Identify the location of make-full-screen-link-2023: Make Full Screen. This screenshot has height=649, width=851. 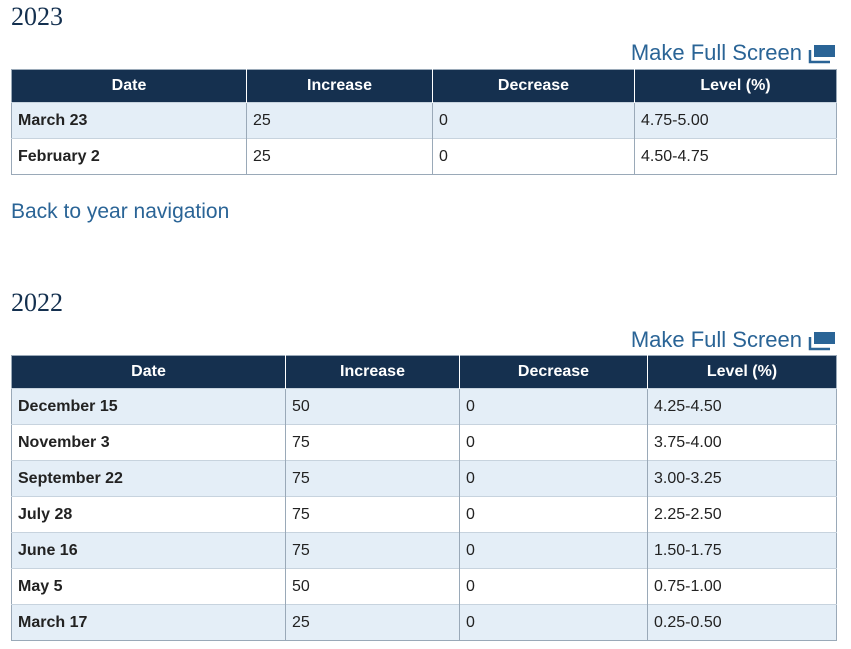
(733, 53).